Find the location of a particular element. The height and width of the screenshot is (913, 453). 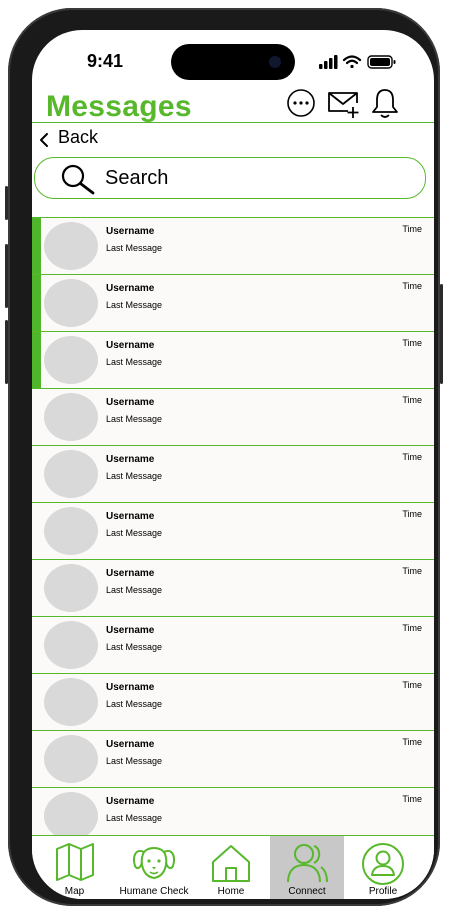

tab-connect: Connect is located at coordinates (307, 867).